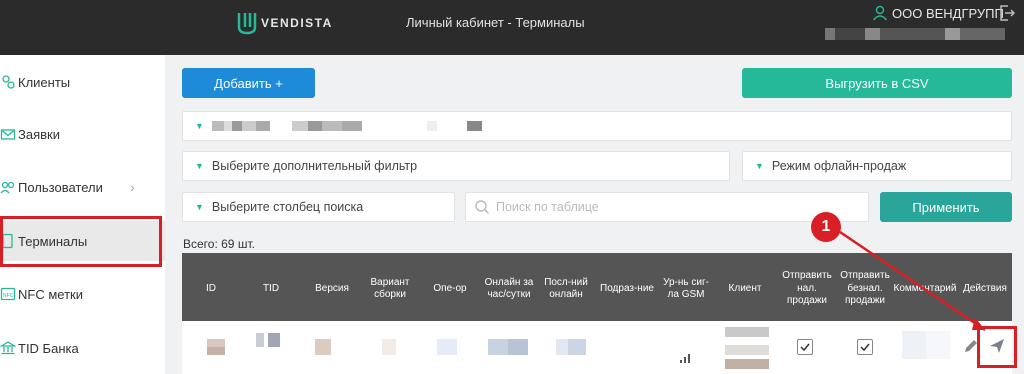 The width and height of the screenshot is (1024, 374). Describe the element at coordinates (912, 281) in the screenshot. I see `annotation-arrow` at that location.